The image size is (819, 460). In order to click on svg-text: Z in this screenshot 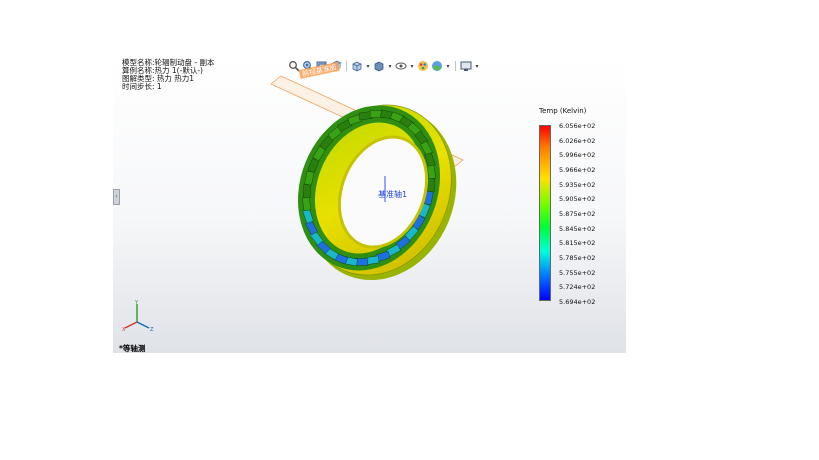, I will do `click(152, 330)`.